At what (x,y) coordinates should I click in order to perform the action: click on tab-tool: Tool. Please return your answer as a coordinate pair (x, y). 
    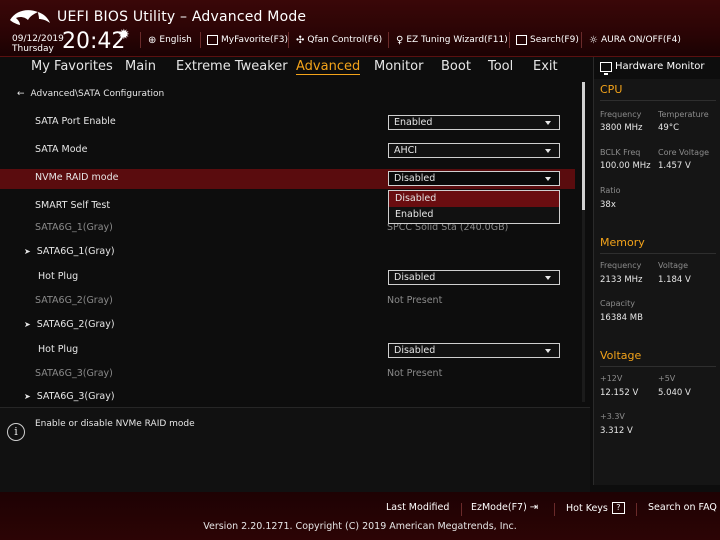
    Looking at the image, I should click on (500, 66).